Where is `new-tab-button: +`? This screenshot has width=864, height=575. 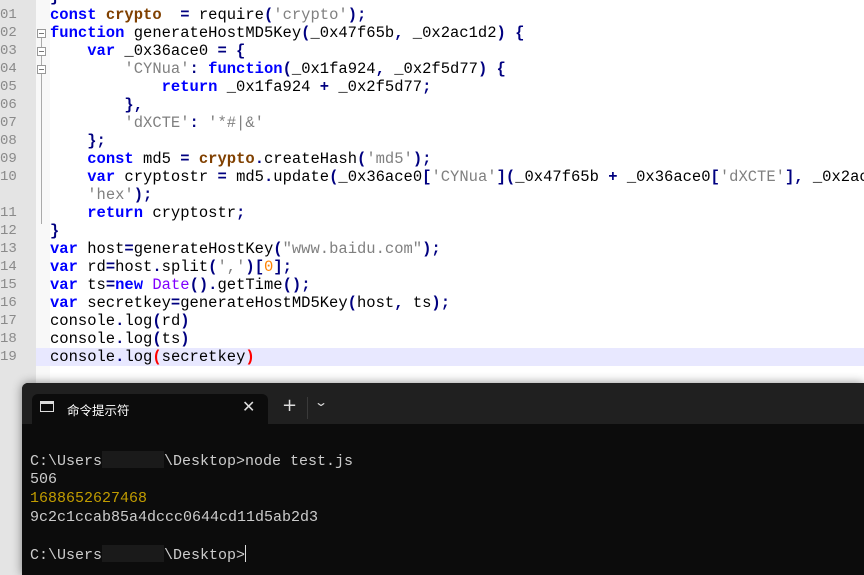
new-tab-button: + is located at coordinates (289, 405).